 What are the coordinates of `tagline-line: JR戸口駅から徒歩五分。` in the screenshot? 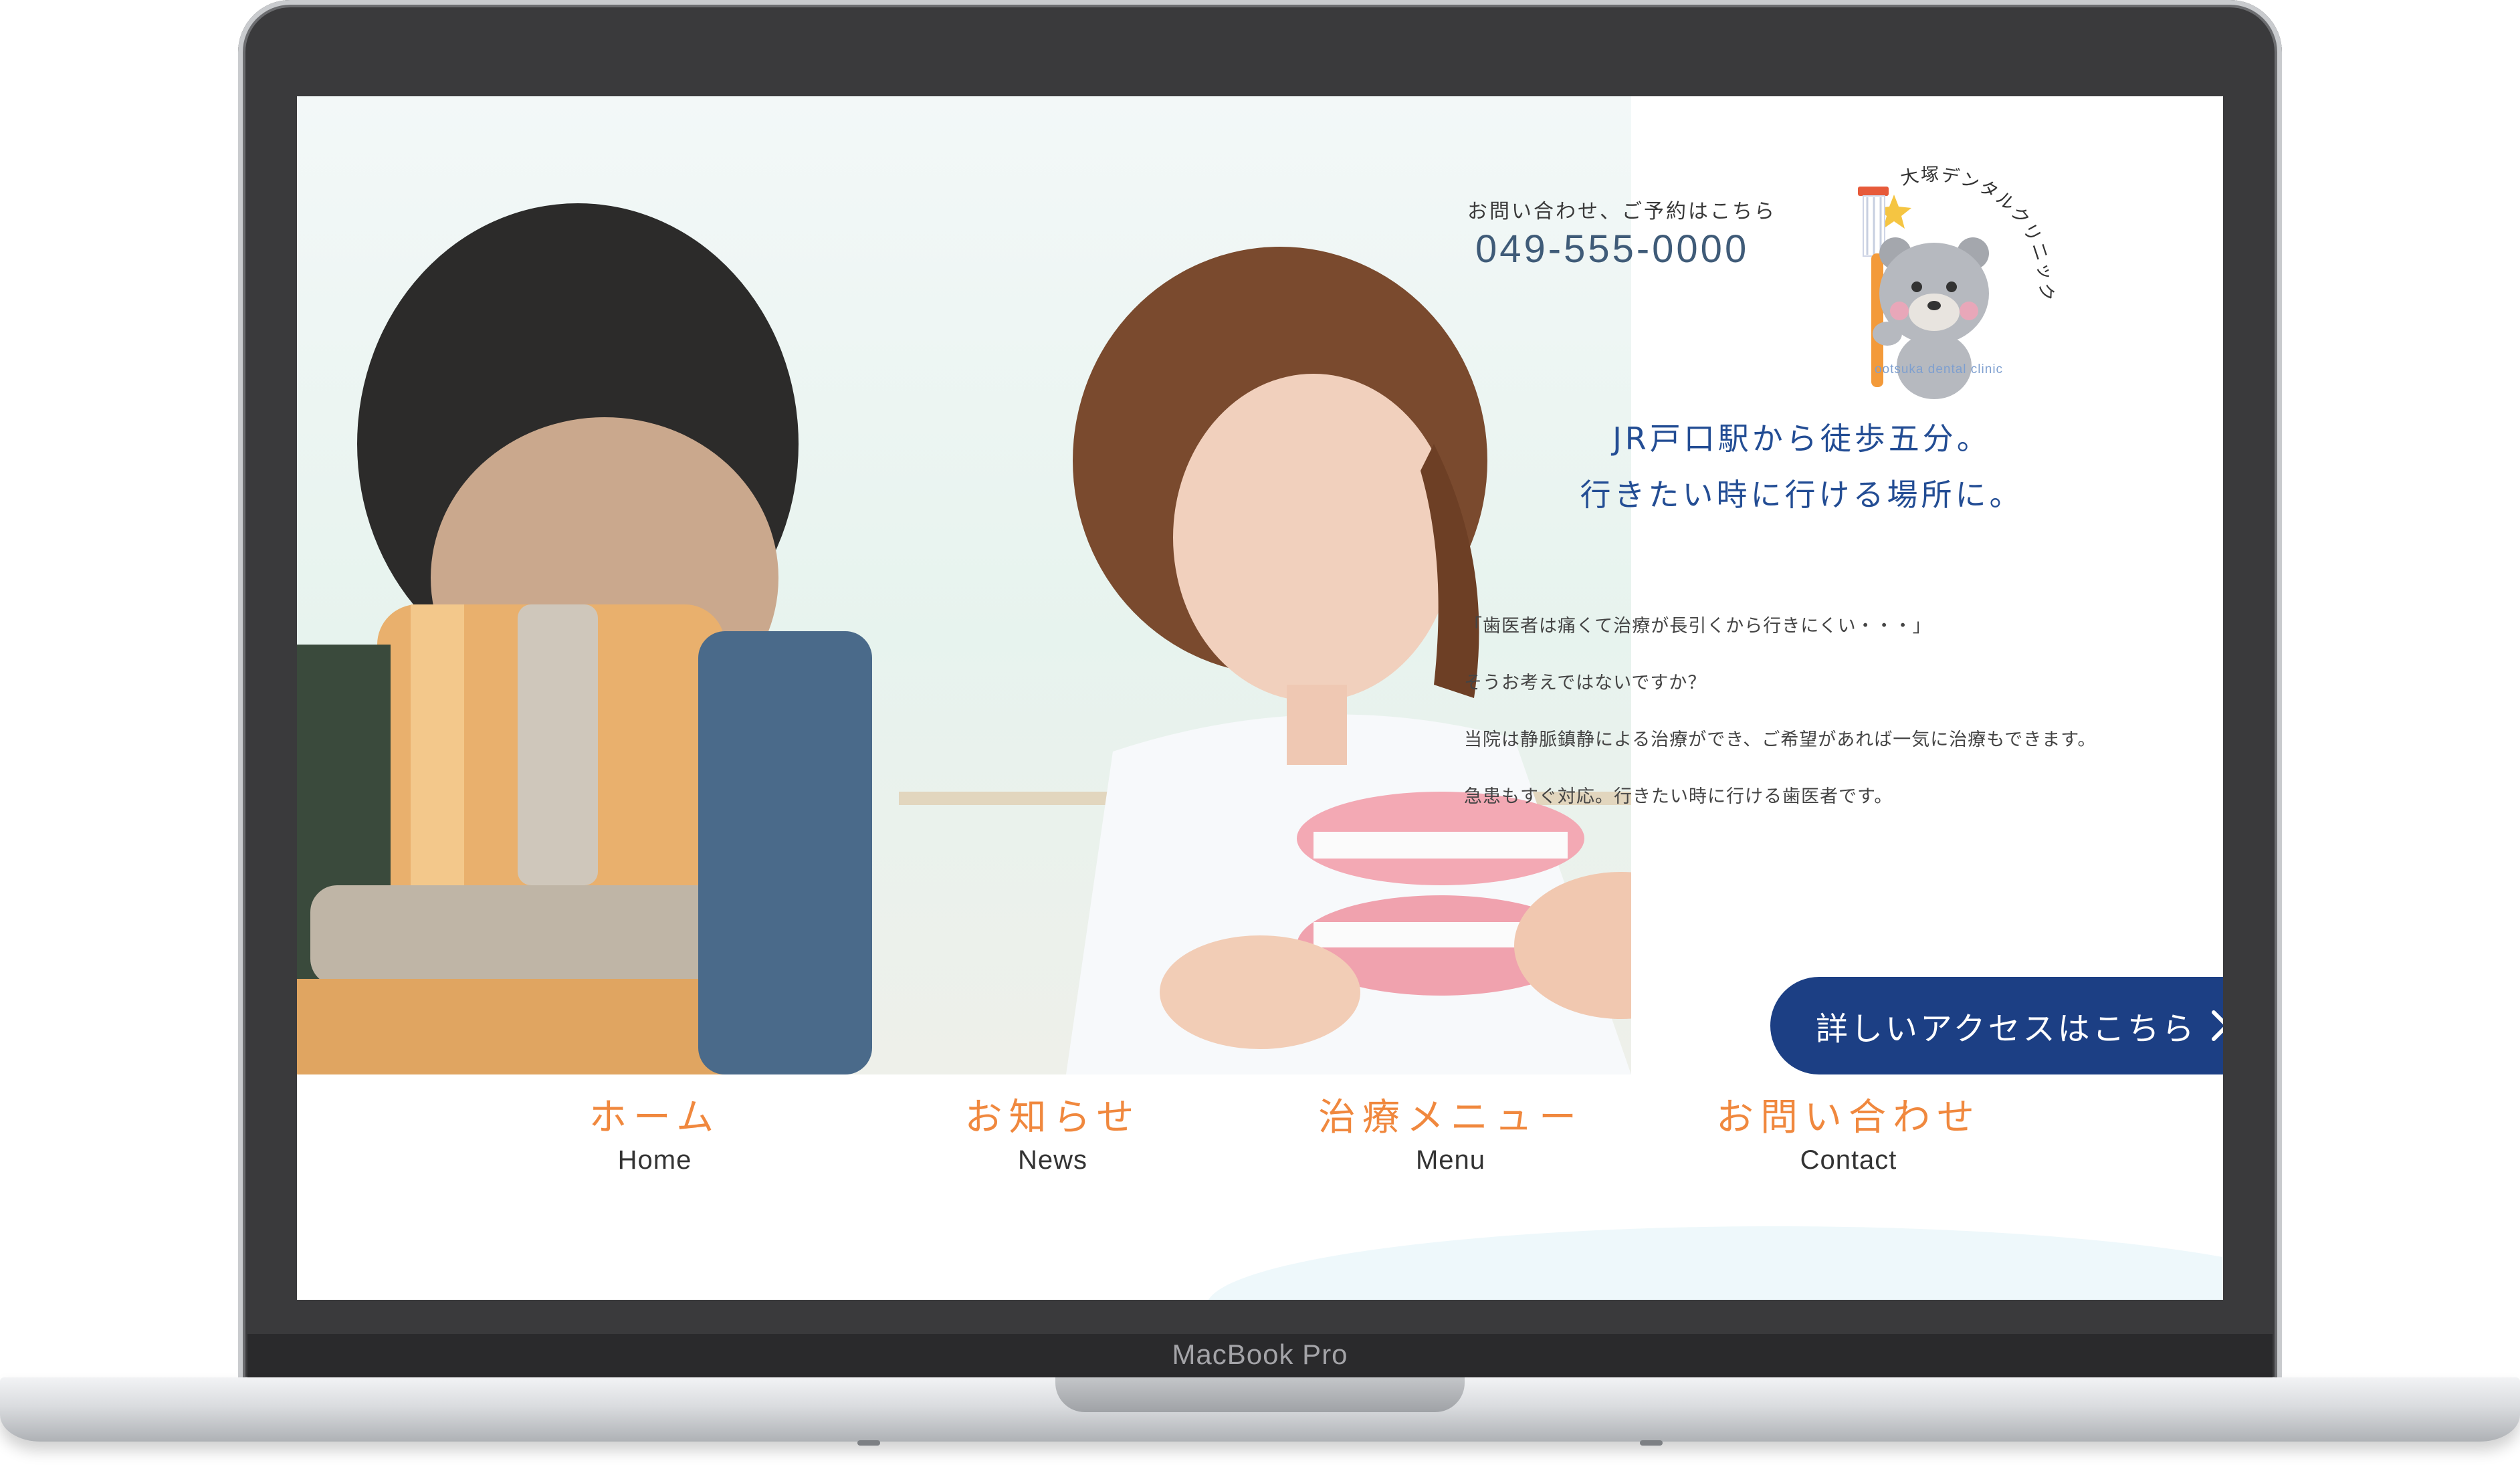 It's located at (1801, 439).